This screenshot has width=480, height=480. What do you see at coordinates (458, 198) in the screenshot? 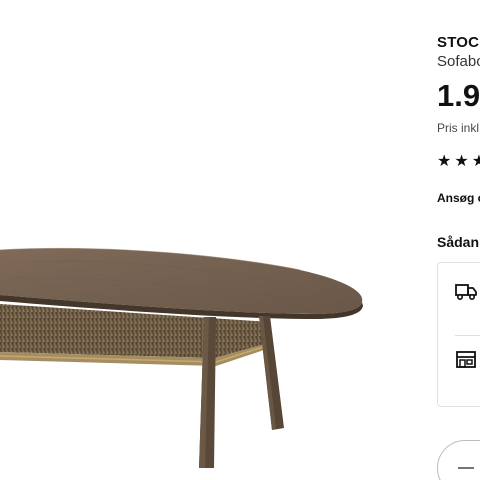
I see `finance-link: Ansøg o` at bounding box center [458, 198].